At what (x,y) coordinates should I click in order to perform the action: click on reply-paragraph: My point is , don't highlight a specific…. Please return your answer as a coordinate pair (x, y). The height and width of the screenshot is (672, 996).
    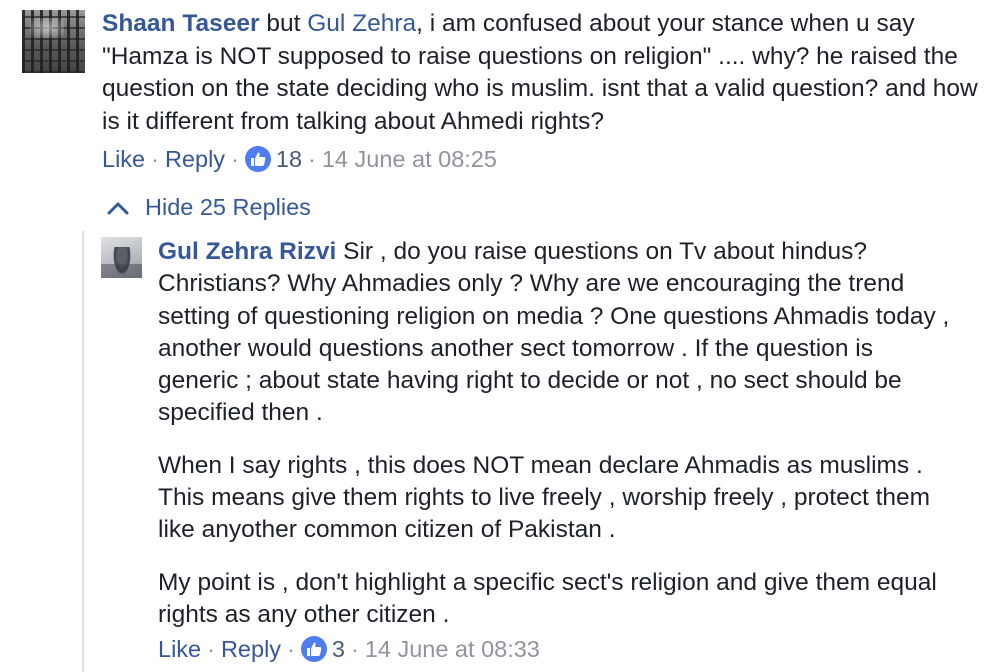
    Looking at the image, I should click on (547, 598).